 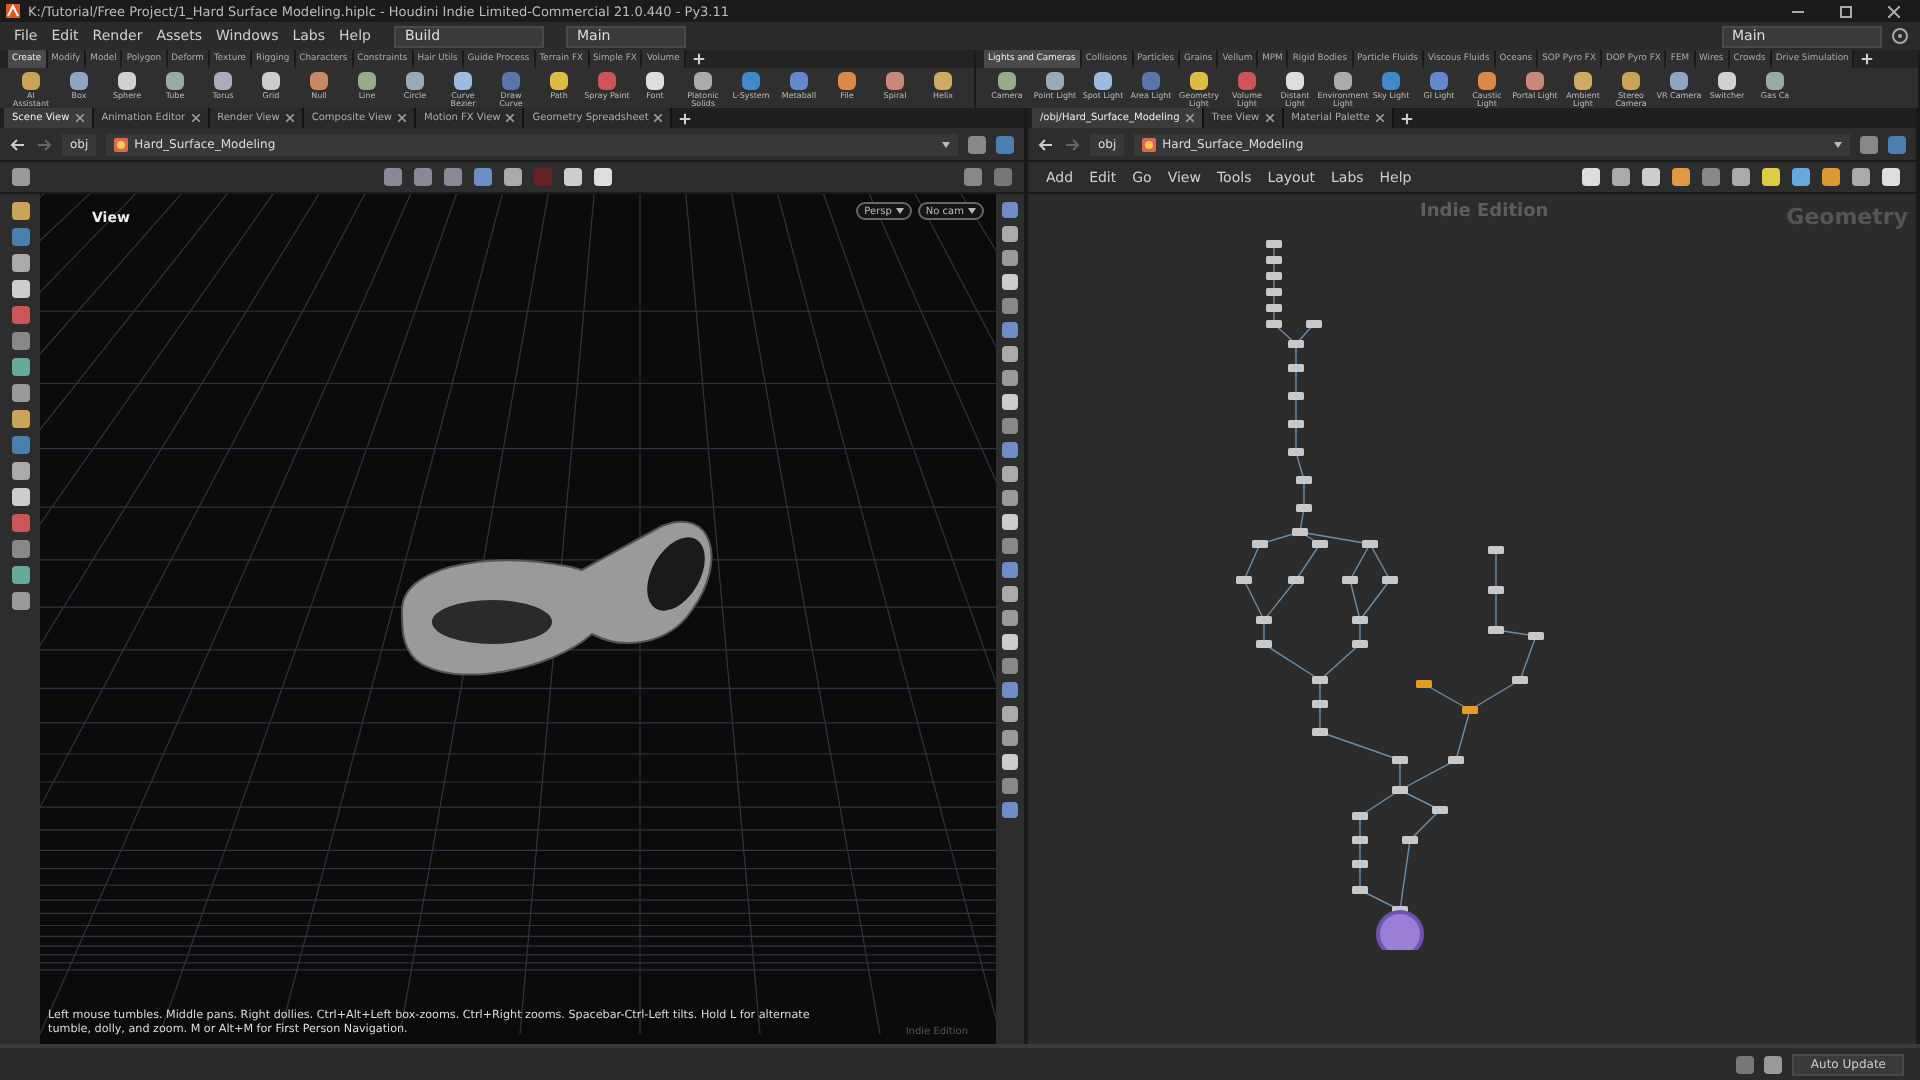 I want to click on help-icon, so click(x=1900, y=36).